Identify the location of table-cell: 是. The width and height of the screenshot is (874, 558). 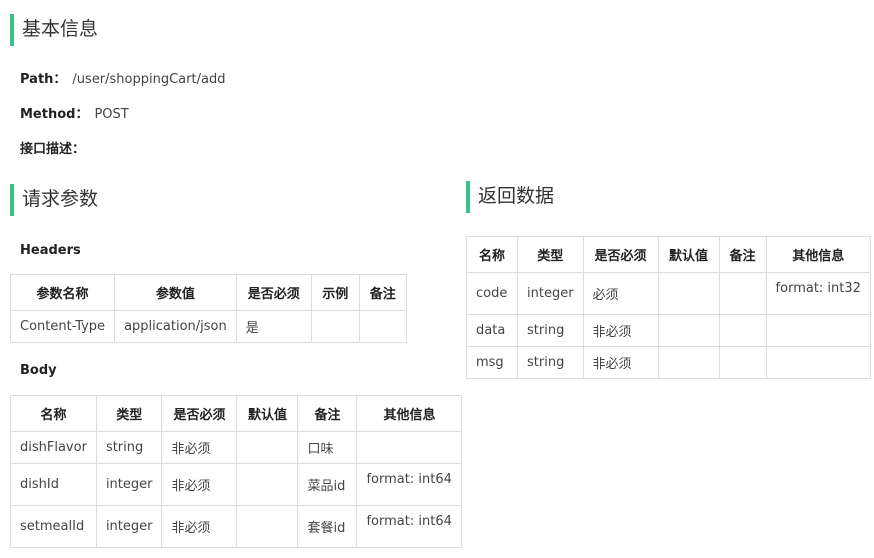
(273, 326).